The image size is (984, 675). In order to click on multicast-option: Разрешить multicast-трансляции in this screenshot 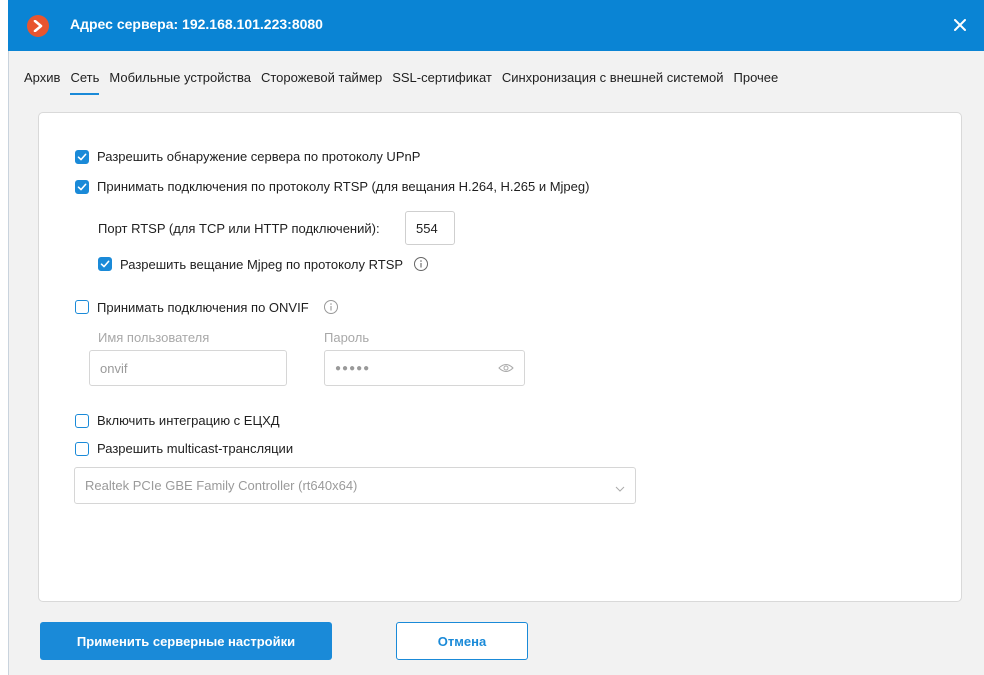, I will do `click(184, 448)`.